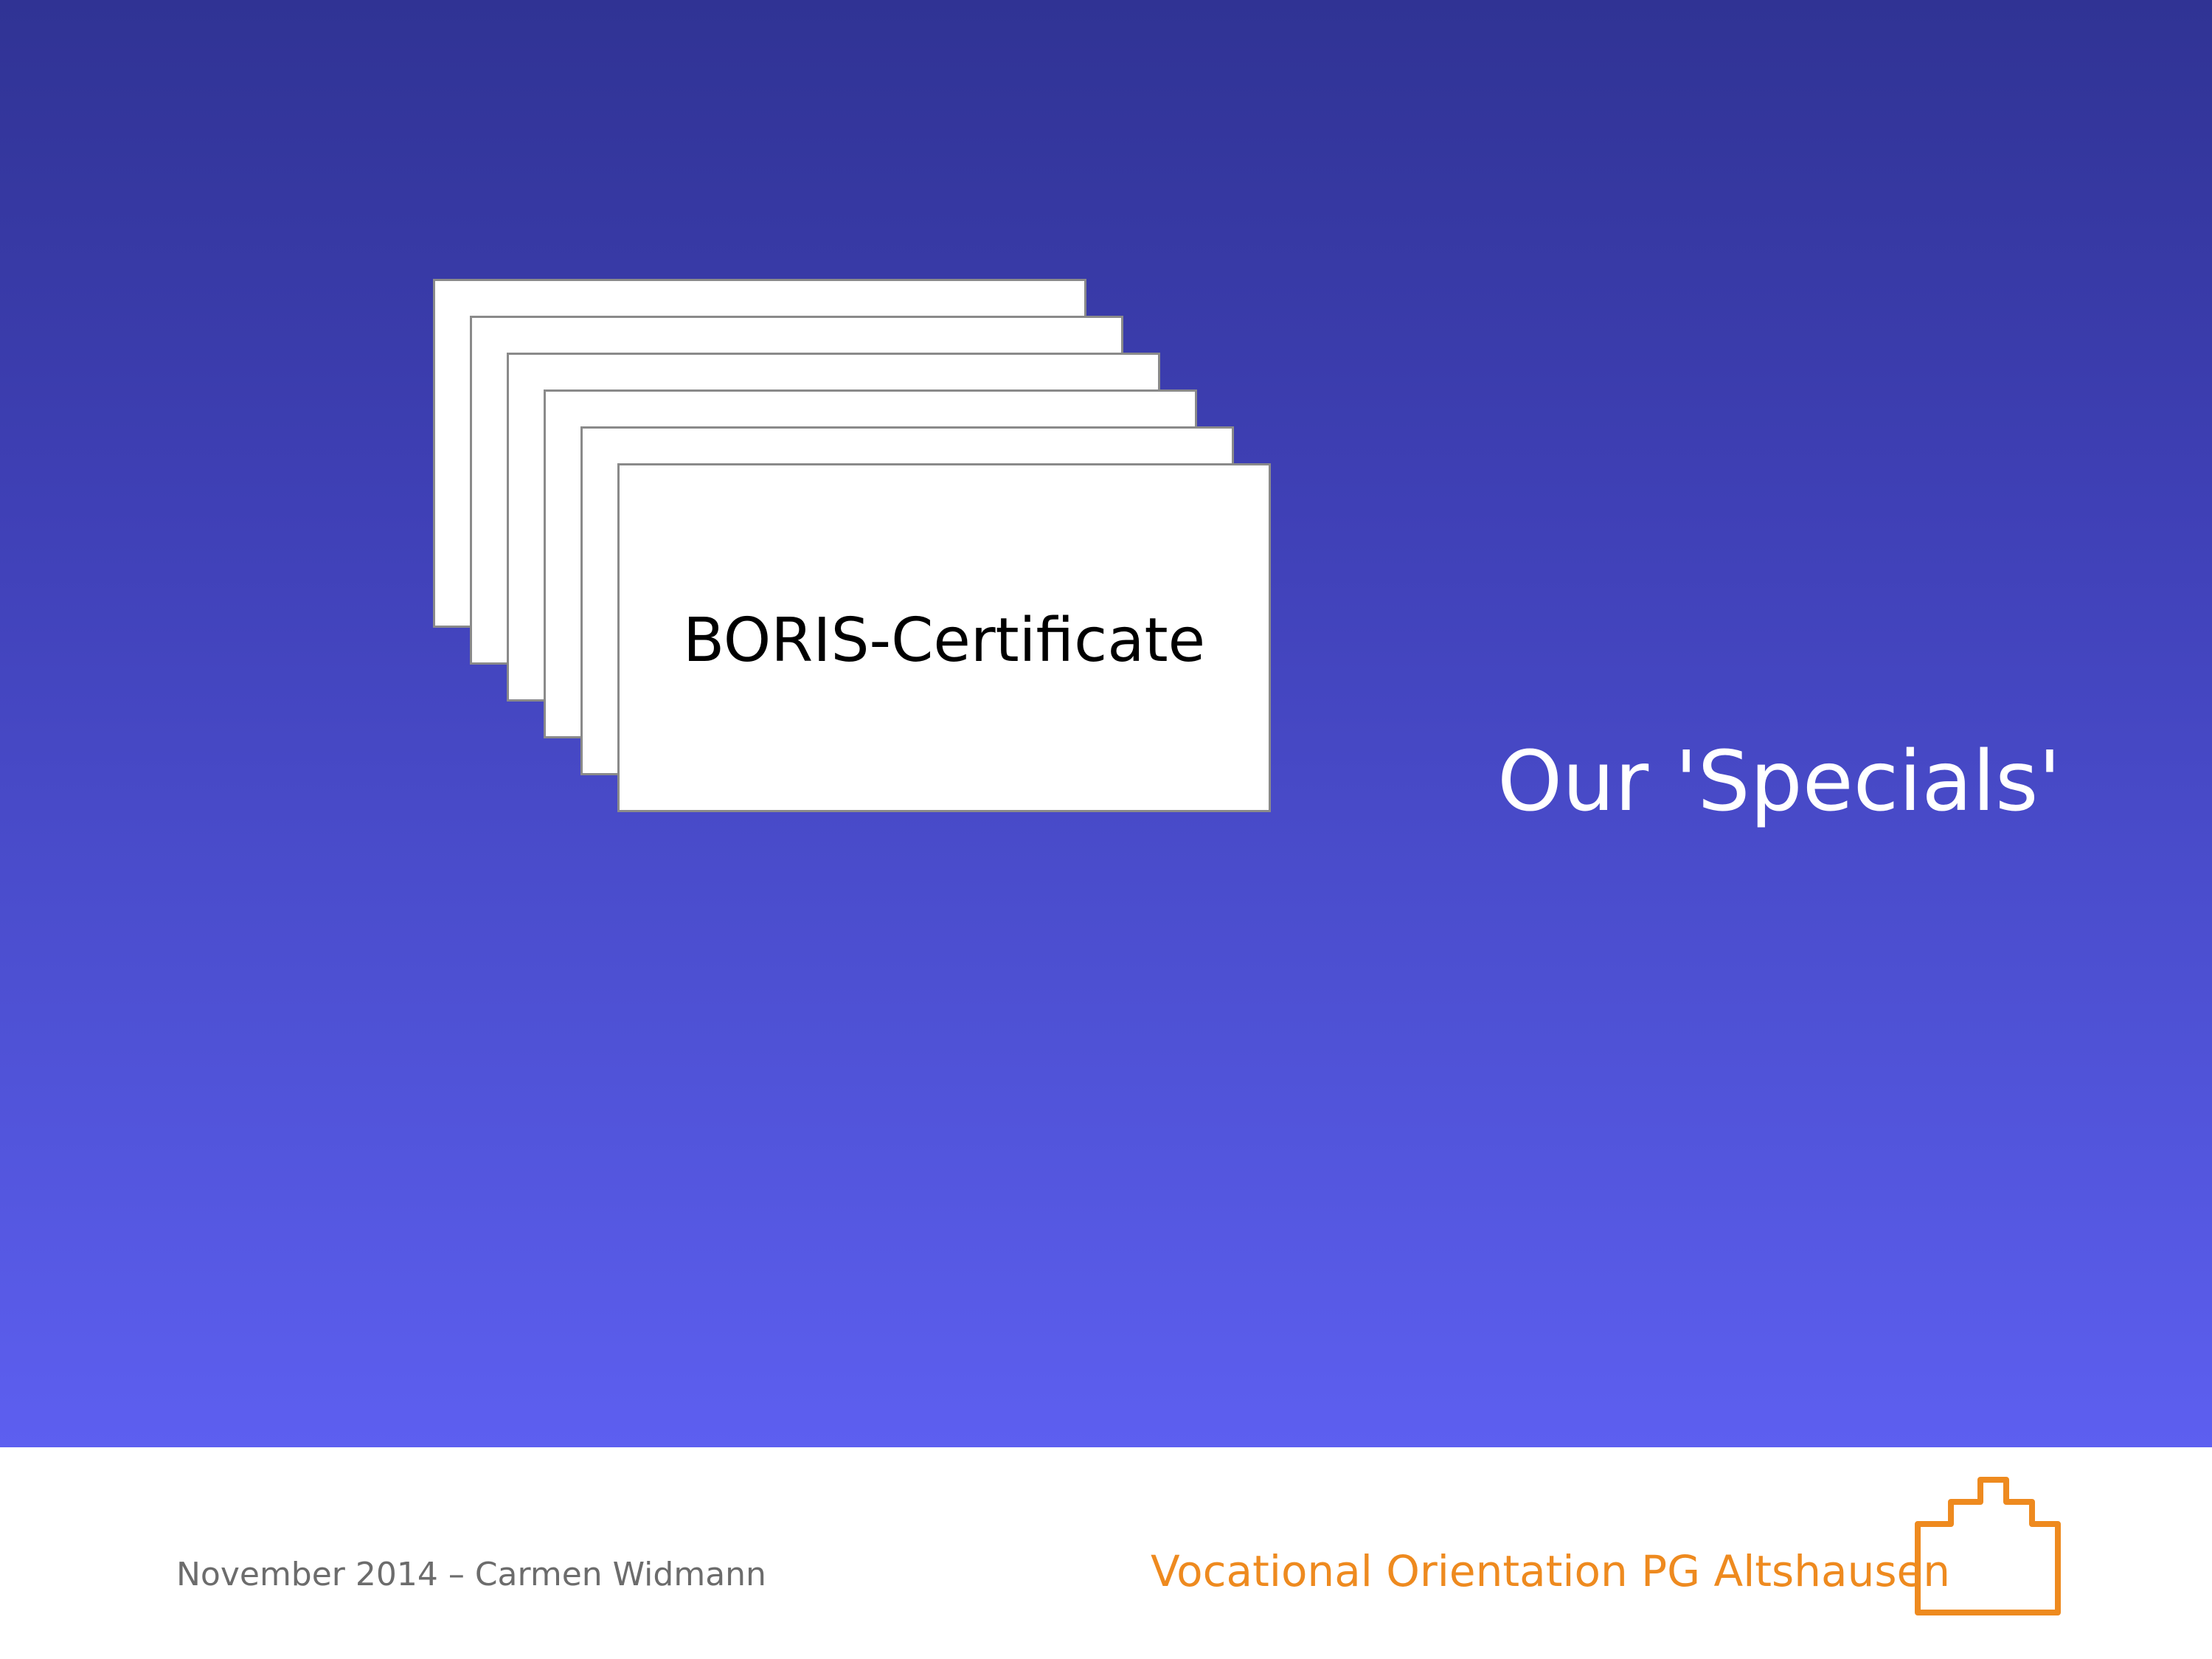 The height and width of the screenshot is (1659, 2212). I want to click on card-label: BORIS-Certificate, so click(944, 641).